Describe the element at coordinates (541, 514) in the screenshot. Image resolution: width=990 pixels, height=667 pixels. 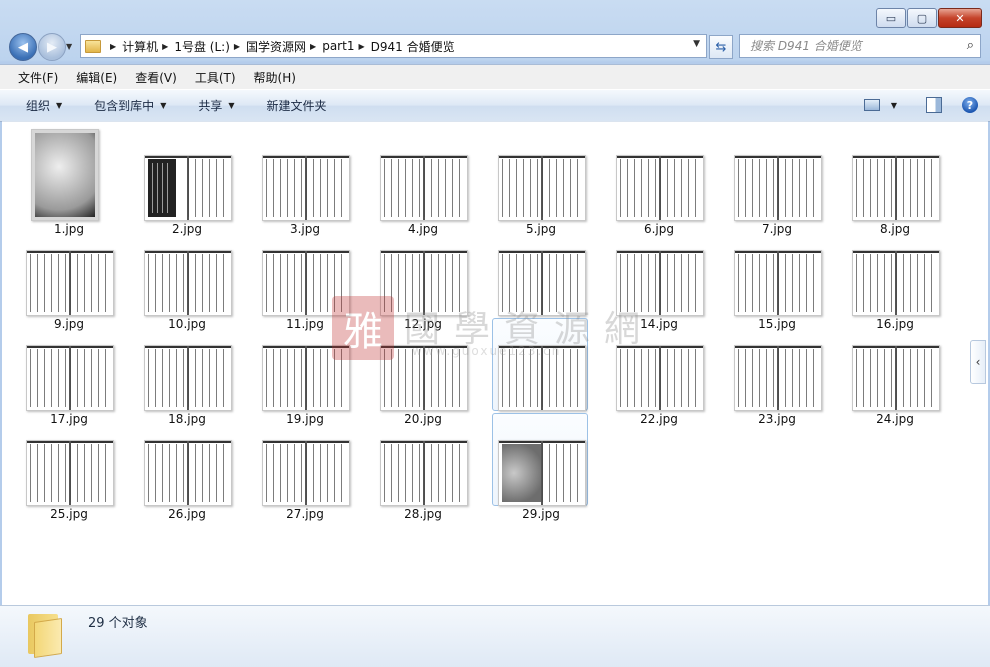
I see `file-name: 29.jpg` at that location.